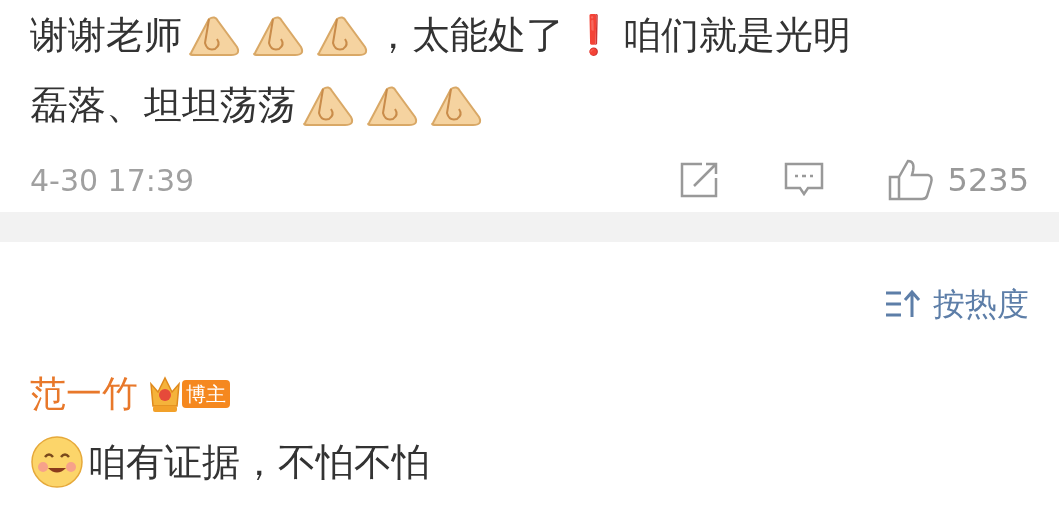 The image size is (1059, 531). Describe the element at coordinates (259, 462) in the screenshot. I see `comment-text: 咱有证据，不怕不怕` at that location.